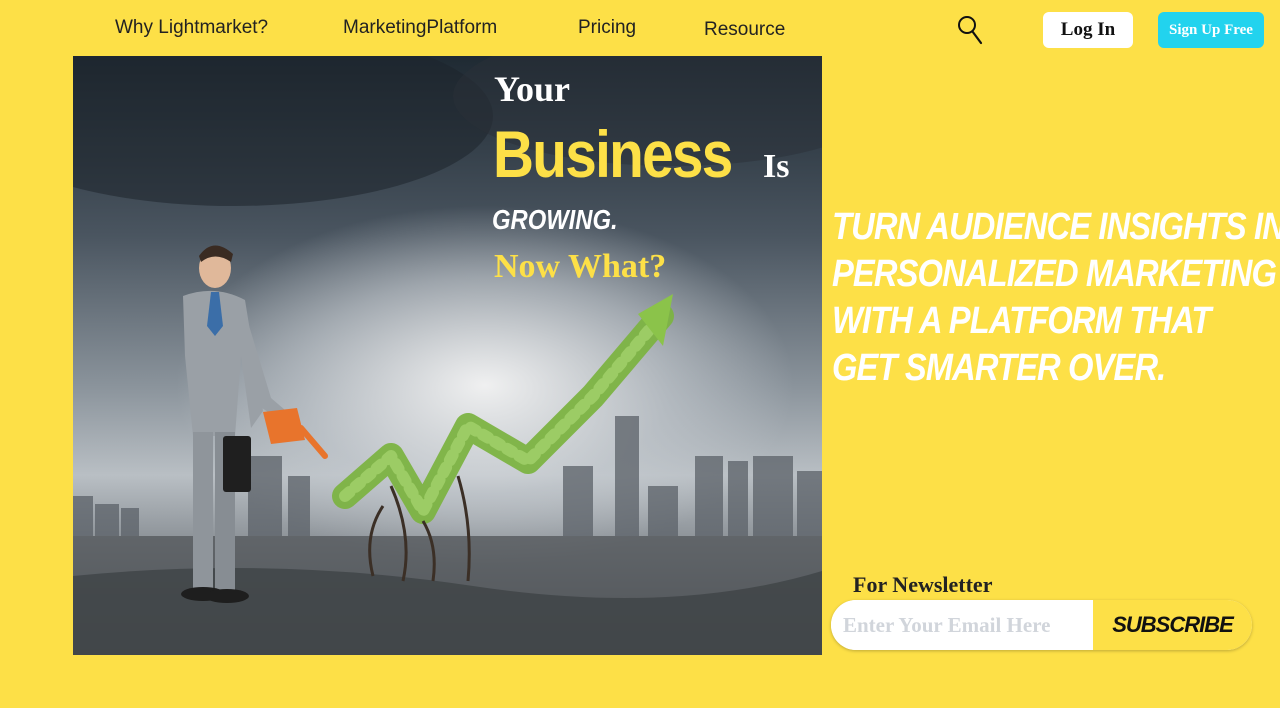 The image size is (1280, 708). What do you see at coordinates (1021, 321) in the screenshot?
I see `tagline-line: WITH A PLATFORM THAT` at bounding box center [1021, 321].